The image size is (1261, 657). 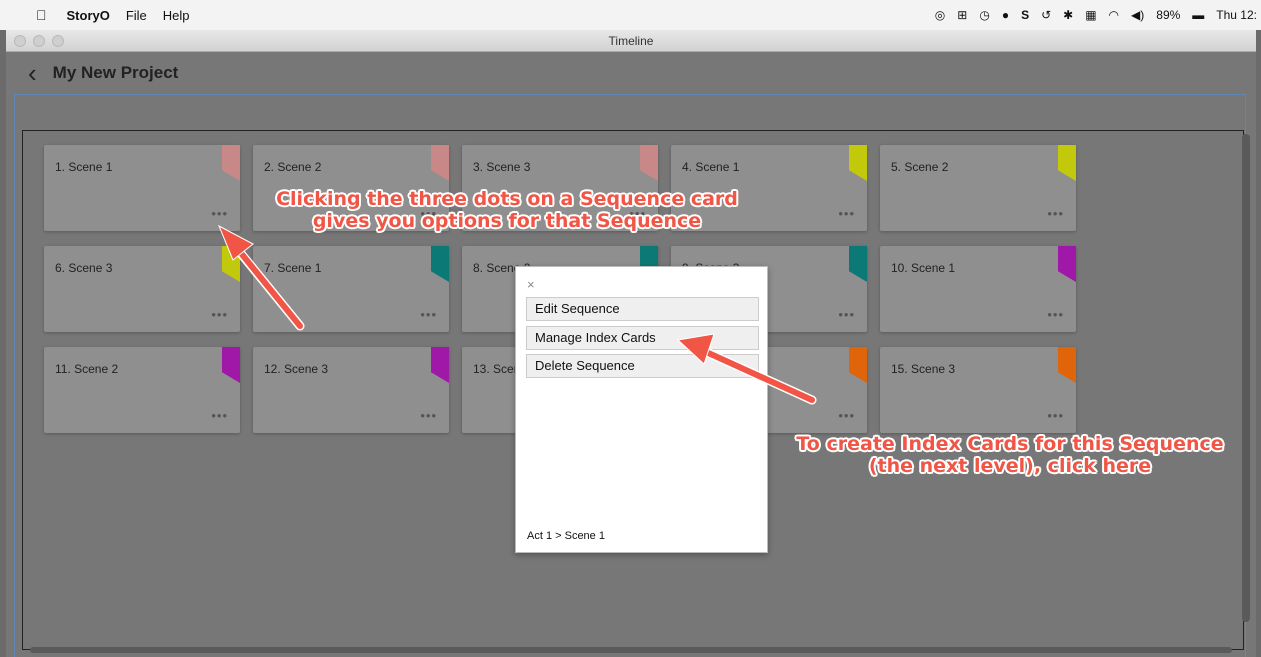 I want to click on arrow-to-manage, so click(x=746, y=369).